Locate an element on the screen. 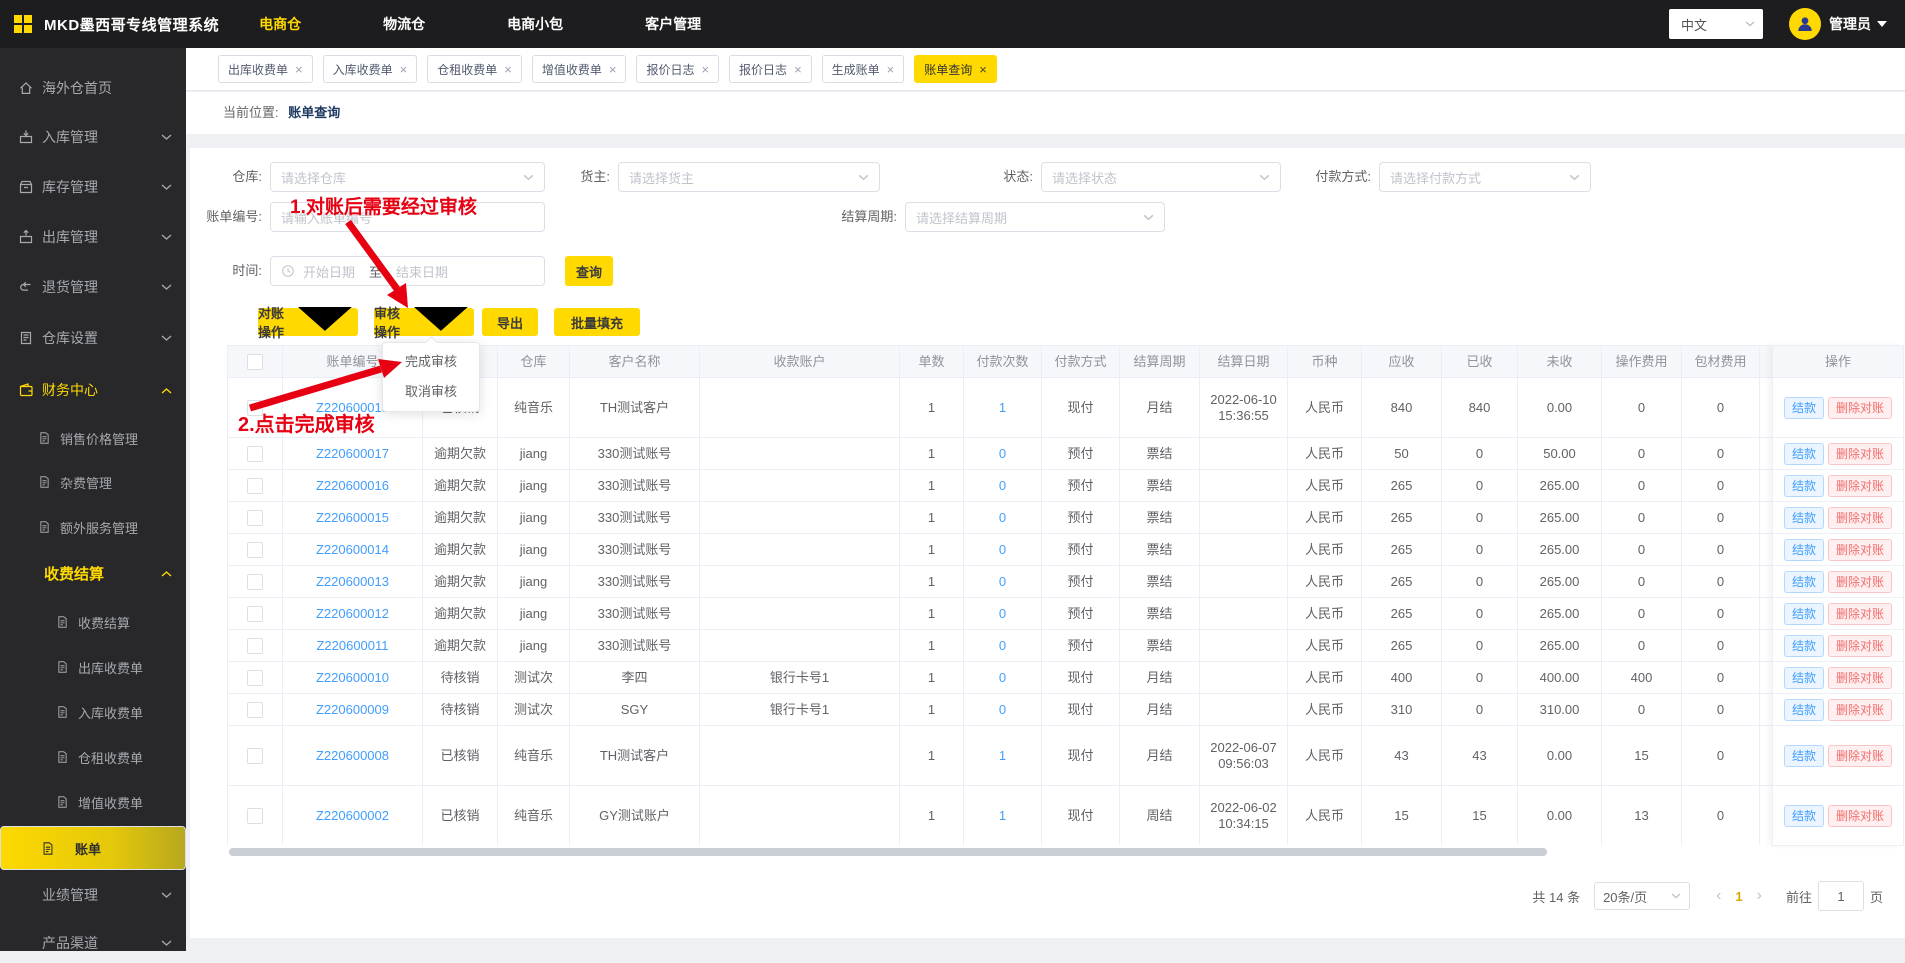  sidebar-item-出库收费单: 出库收费单 is located at coordinates (93, 667).